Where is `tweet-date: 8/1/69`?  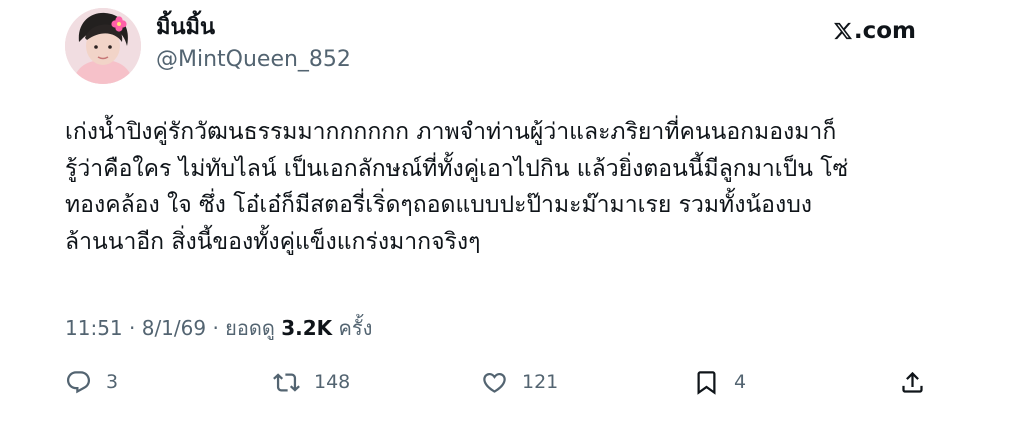
tweet-date: 8/1/69 is located at coordinates (174, 328).